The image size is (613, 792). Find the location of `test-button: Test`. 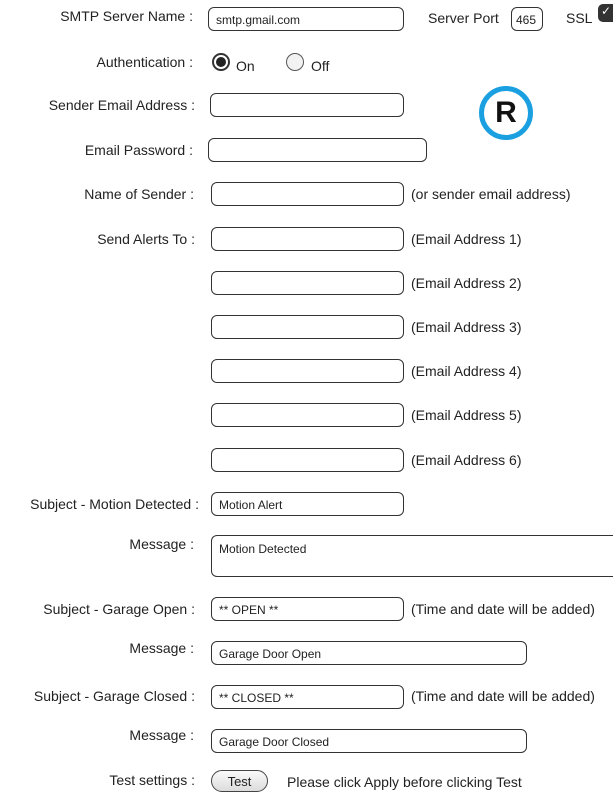

test-button: Test is located at coordinates (239, 781).